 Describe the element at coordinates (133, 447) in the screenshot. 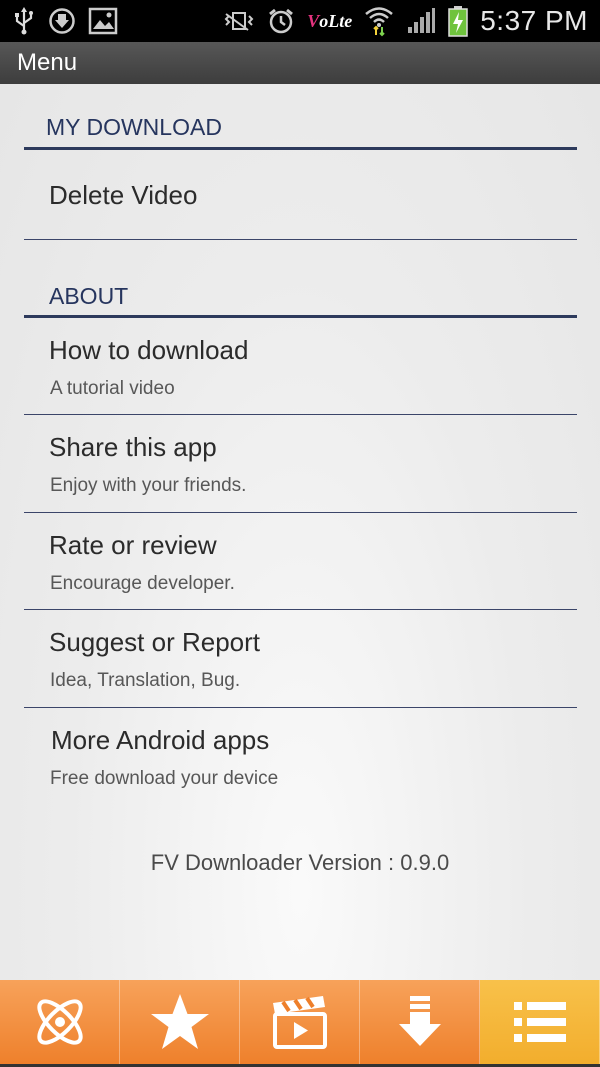

I see `menu-item-title: Share this app` at that location.